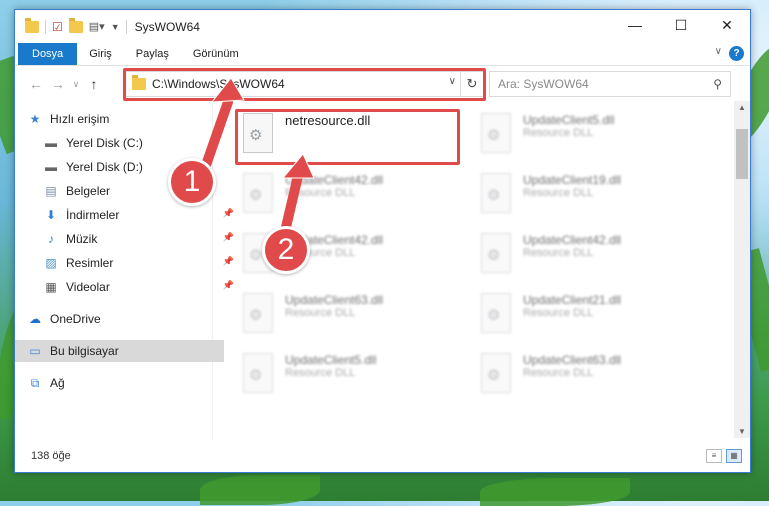  What do you see at coordinates (742, 431) in the screenshot?
I see `scroll-down-icon: ▼` at bounding box center [742, 431].